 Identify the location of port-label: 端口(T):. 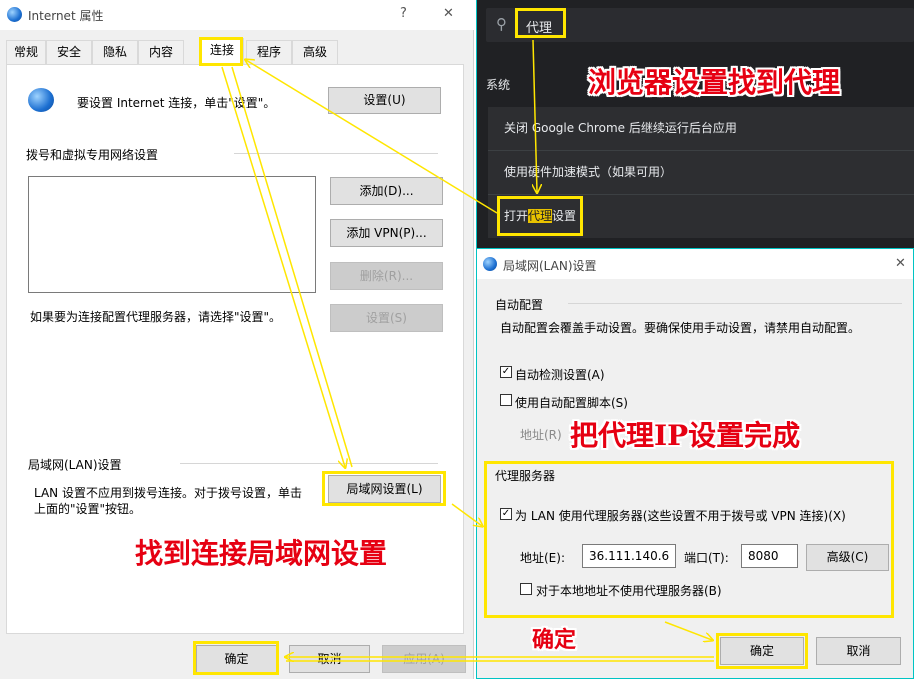
(706, 558).